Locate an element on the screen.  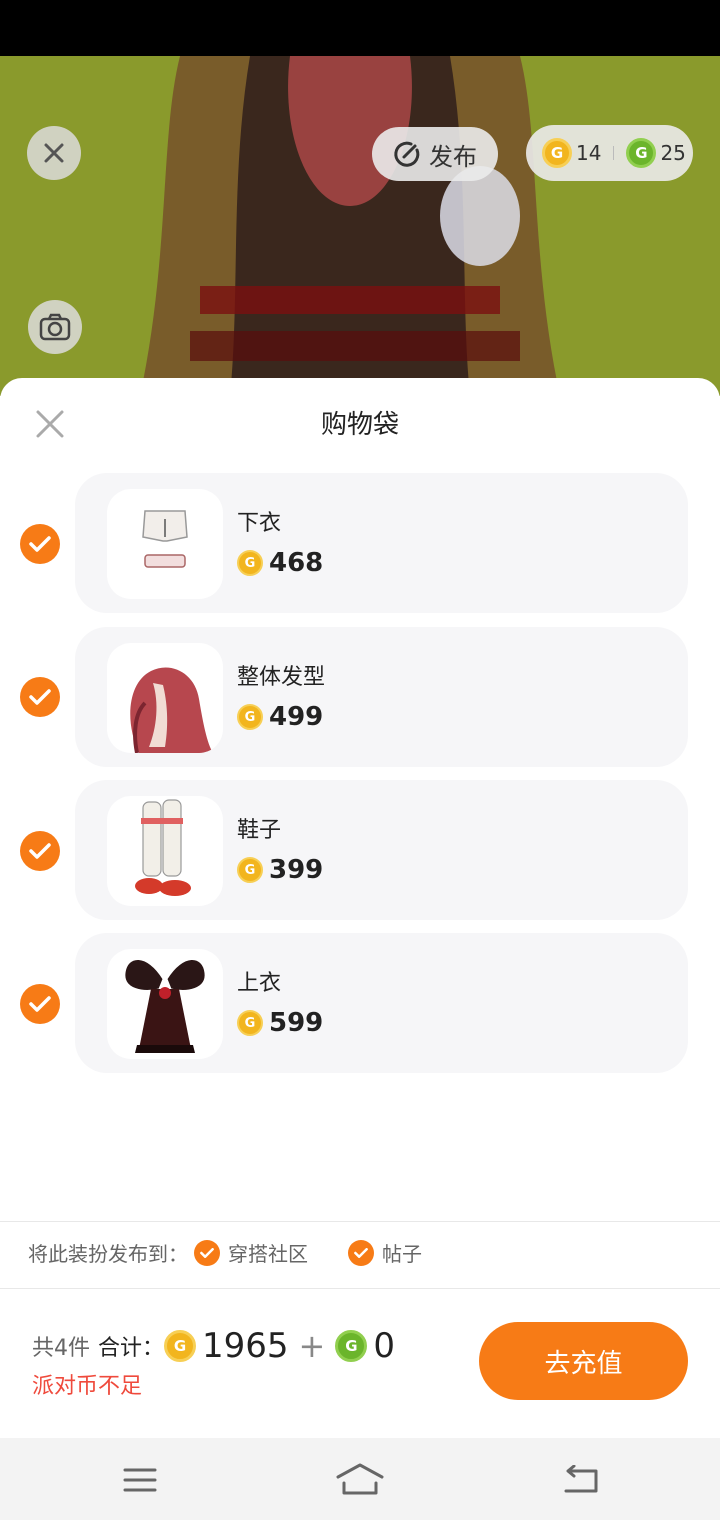
item-price-value: 499 is located at coordinates (296, 717).